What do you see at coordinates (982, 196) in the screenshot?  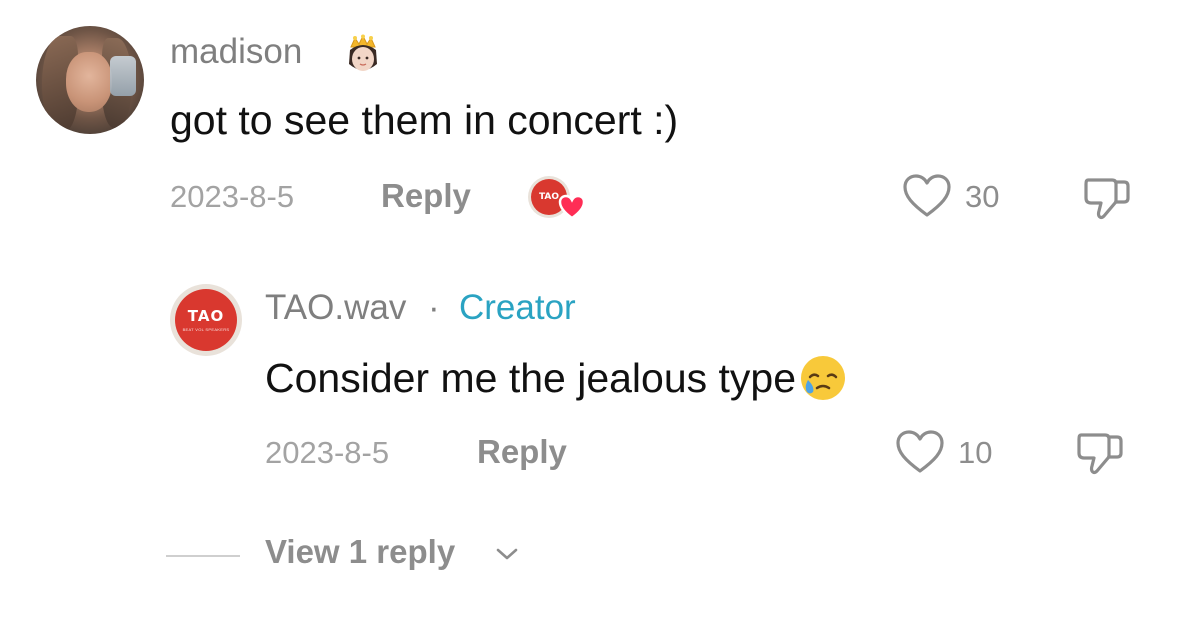 I see `like-count: 30` at bounding box center [982, 196].